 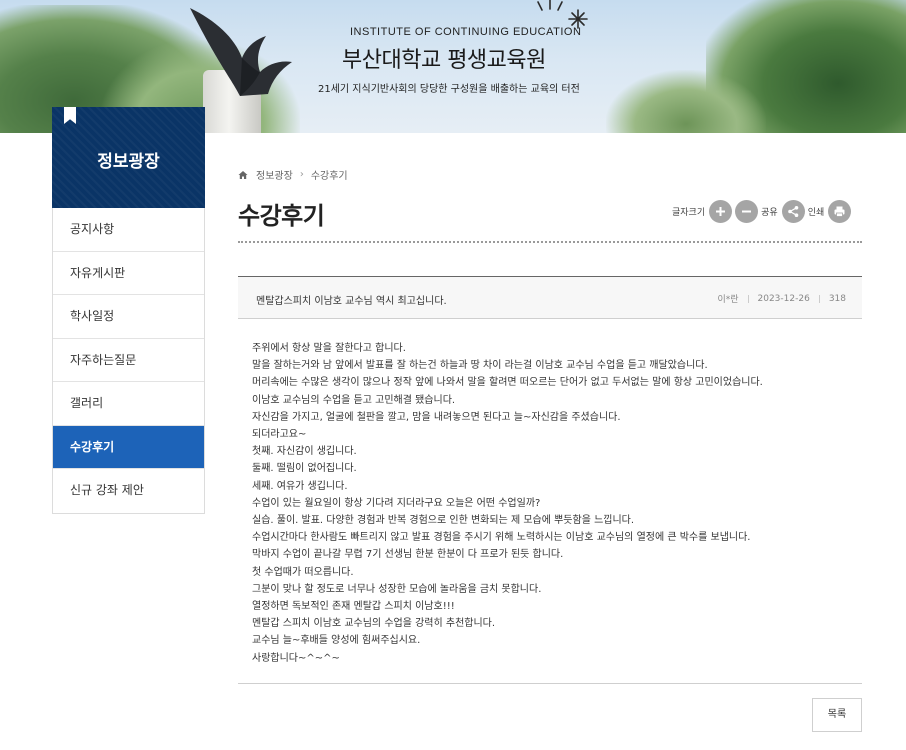 I want to click on chevron-right-icon: ›, so click(x=301, y=174).